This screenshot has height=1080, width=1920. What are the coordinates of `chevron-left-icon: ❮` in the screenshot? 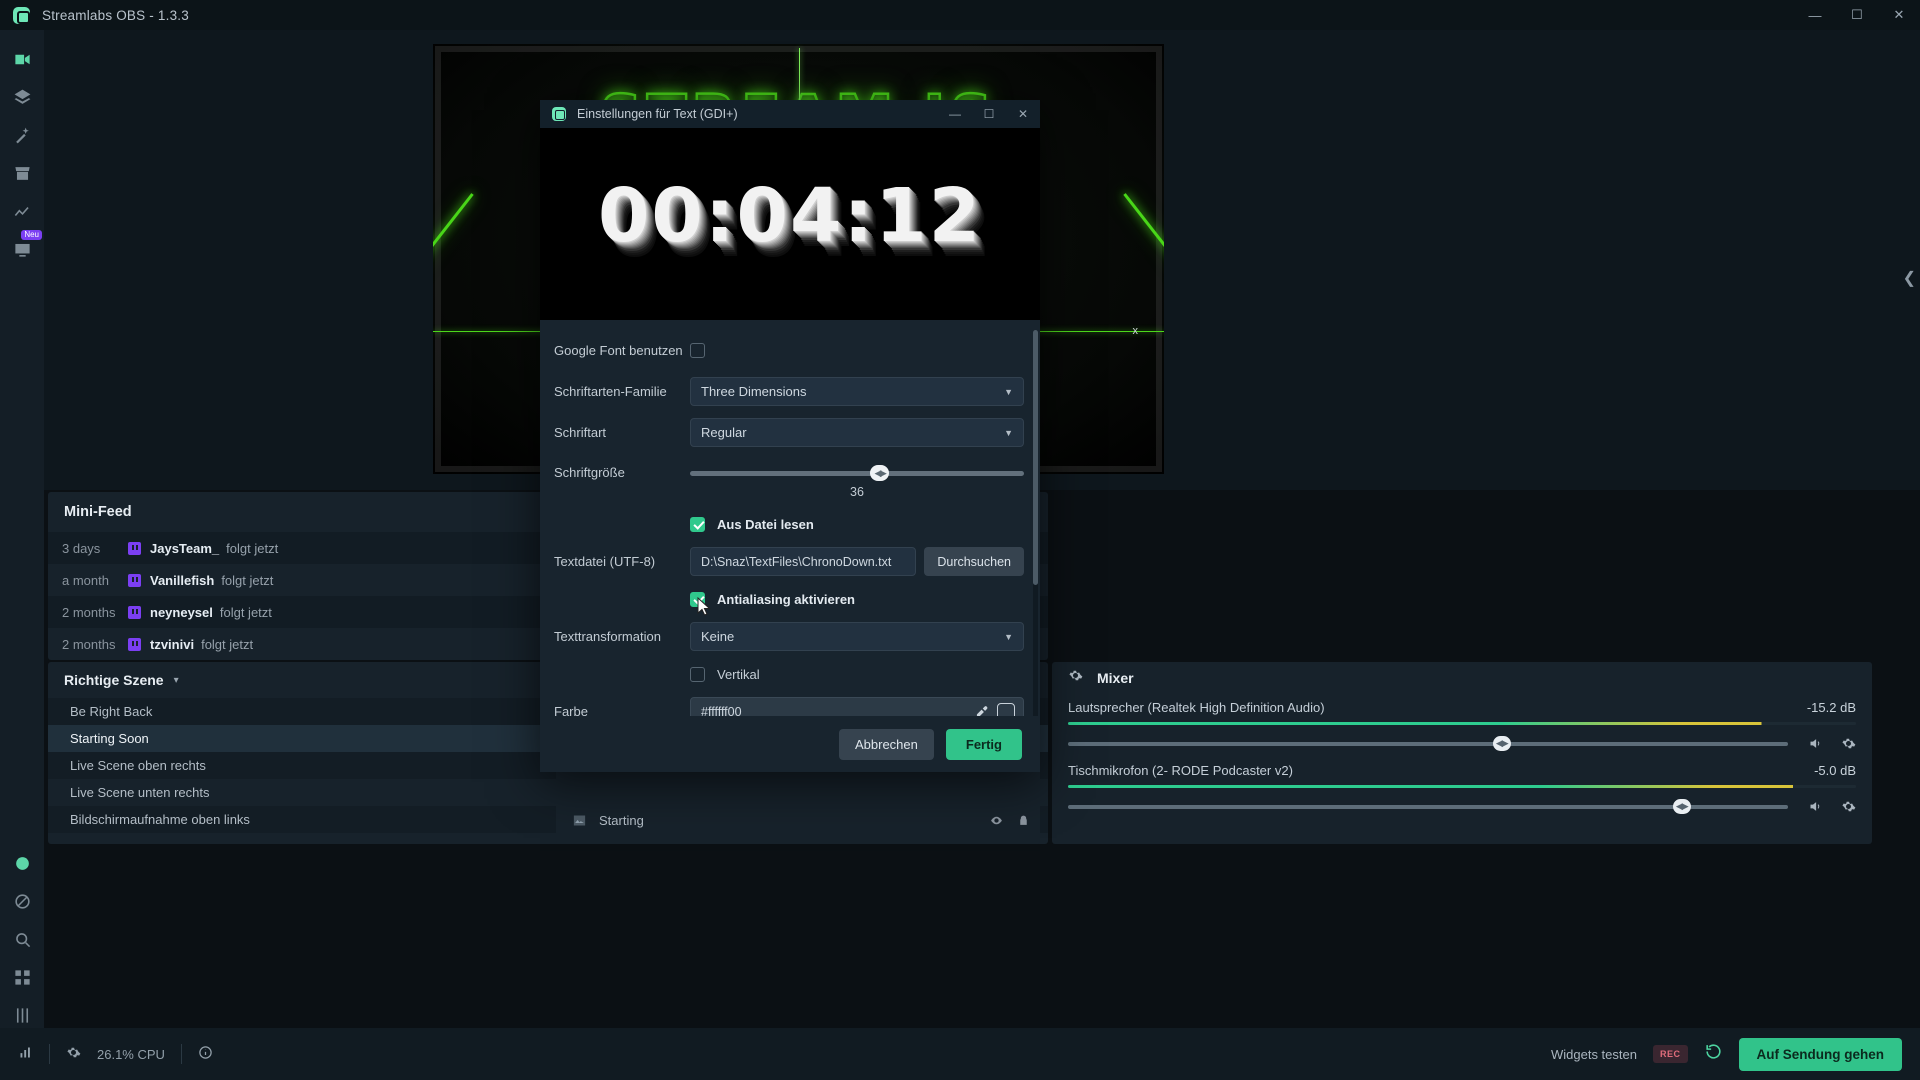 It's located at (1909, 278).